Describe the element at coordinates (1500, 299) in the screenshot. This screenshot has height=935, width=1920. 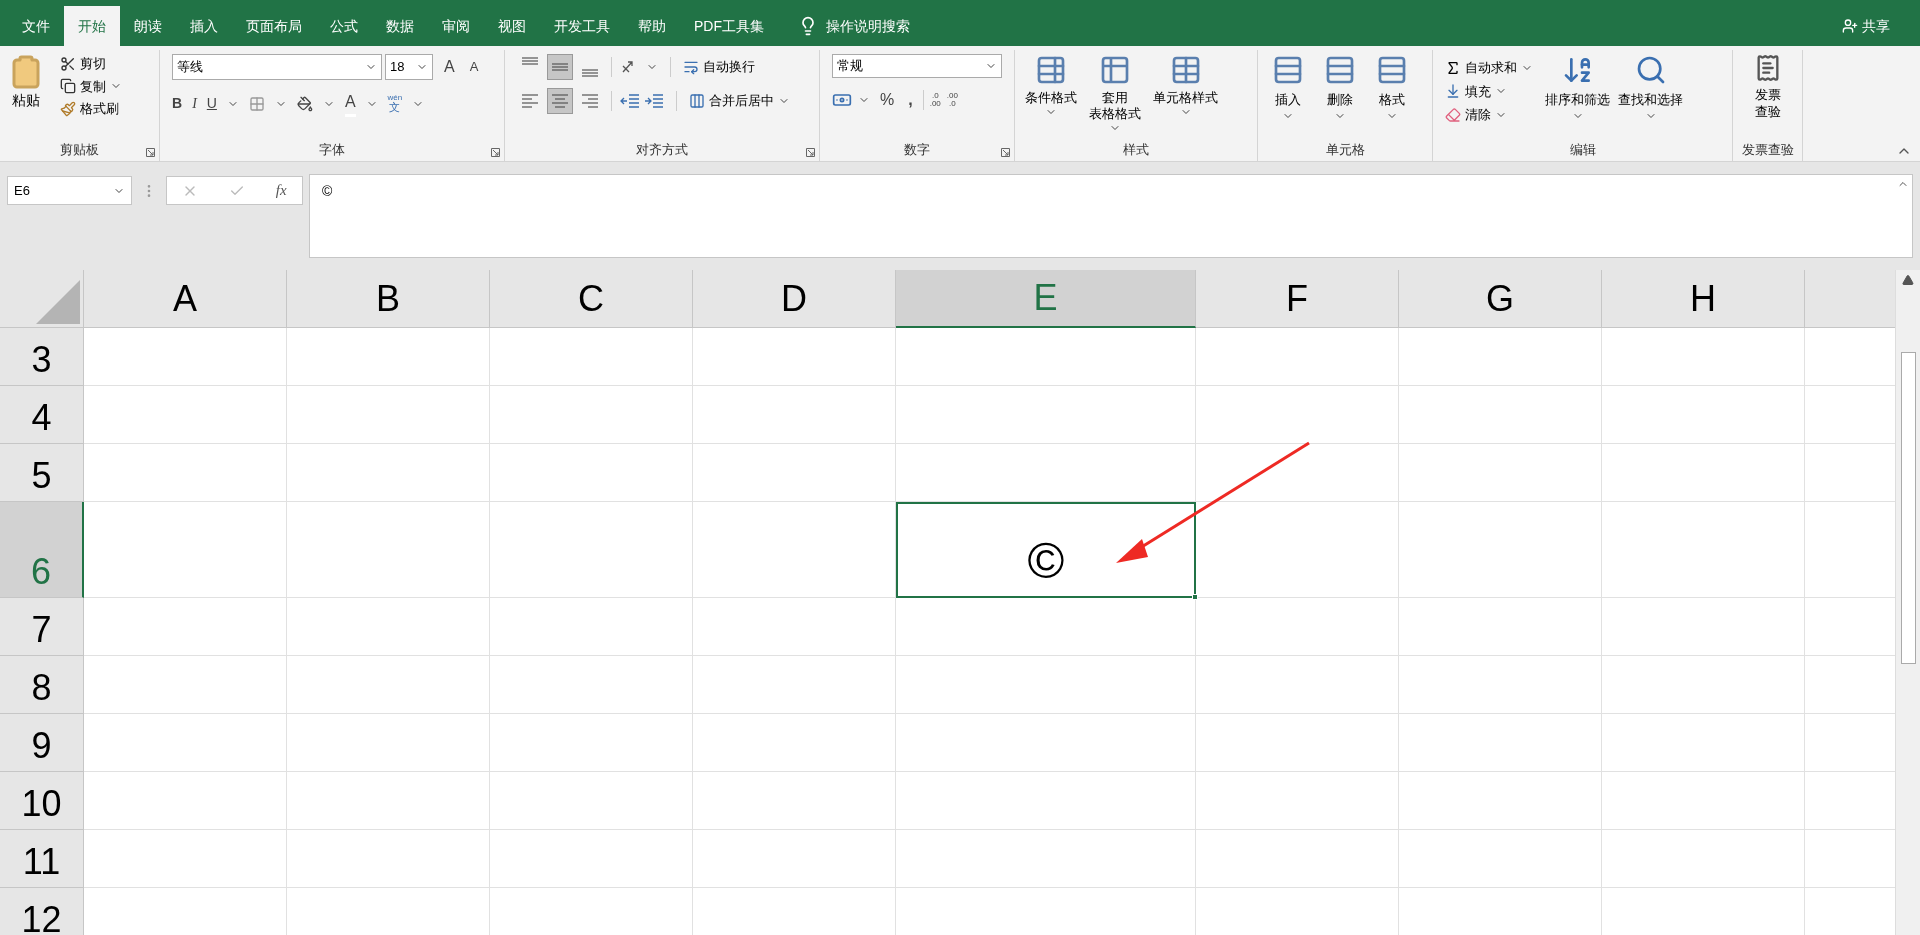
I see `column-header: G` at that location.